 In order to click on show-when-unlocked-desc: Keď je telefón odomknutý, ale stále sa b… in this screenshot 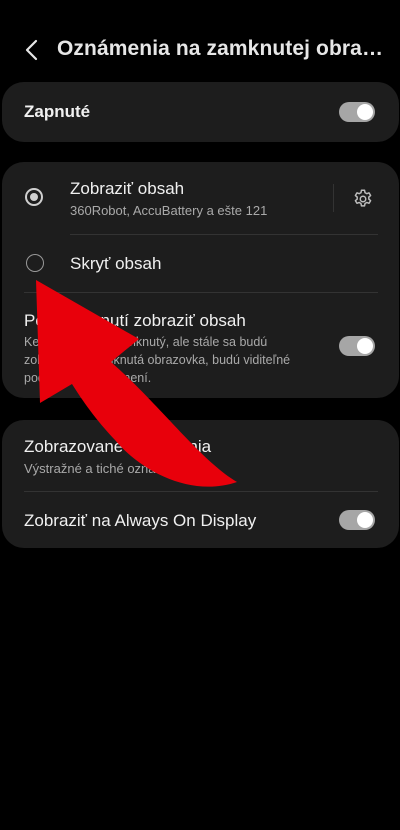, I will do `click(157, 360)`.